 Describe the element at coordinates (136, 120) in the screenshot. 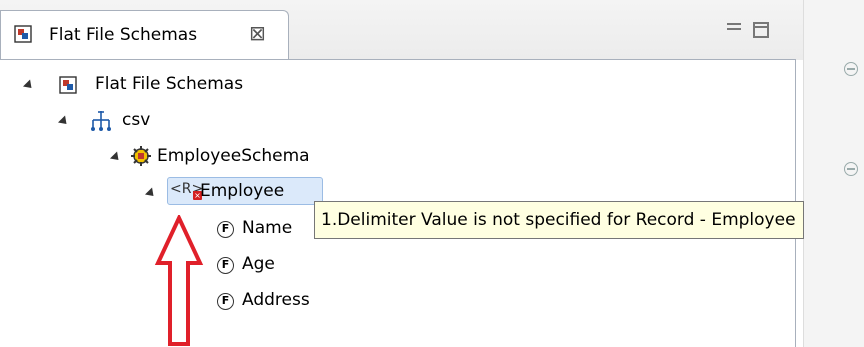

I see `tree-node-label: csv` at that location.